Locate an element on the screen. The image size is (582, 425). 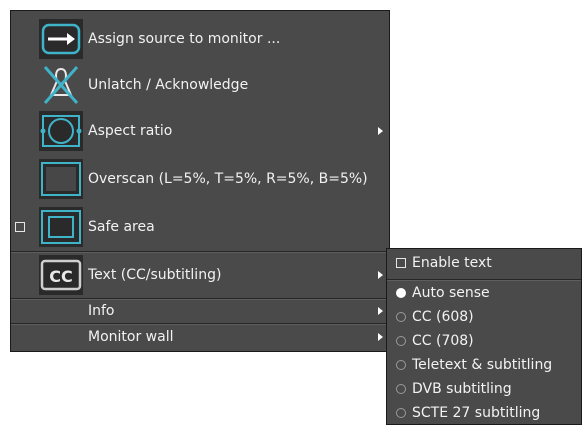
menu-item-overscan: Overscan (L=5%, T=5%, R=5%, B=5%) is located at coordinates (200, 179).